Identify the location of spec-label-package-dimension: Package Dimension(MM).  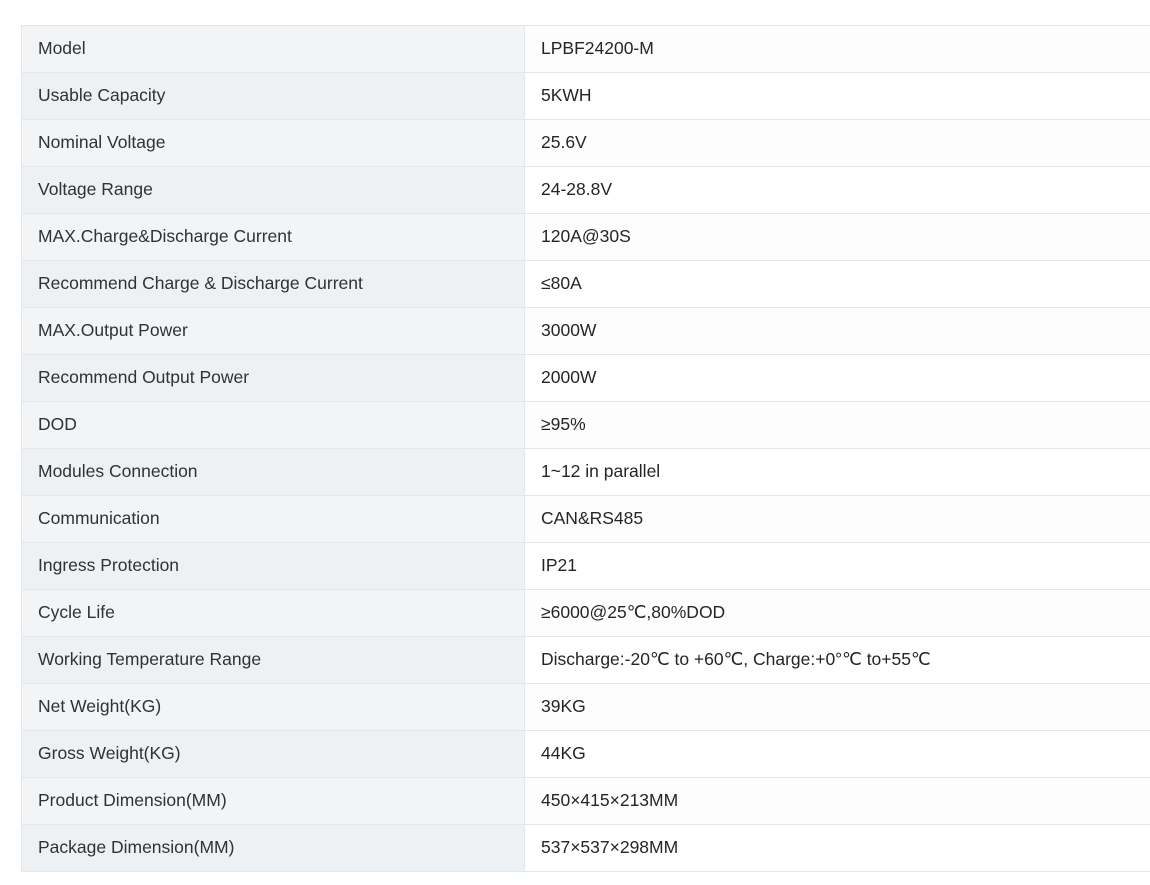
(273, 848).